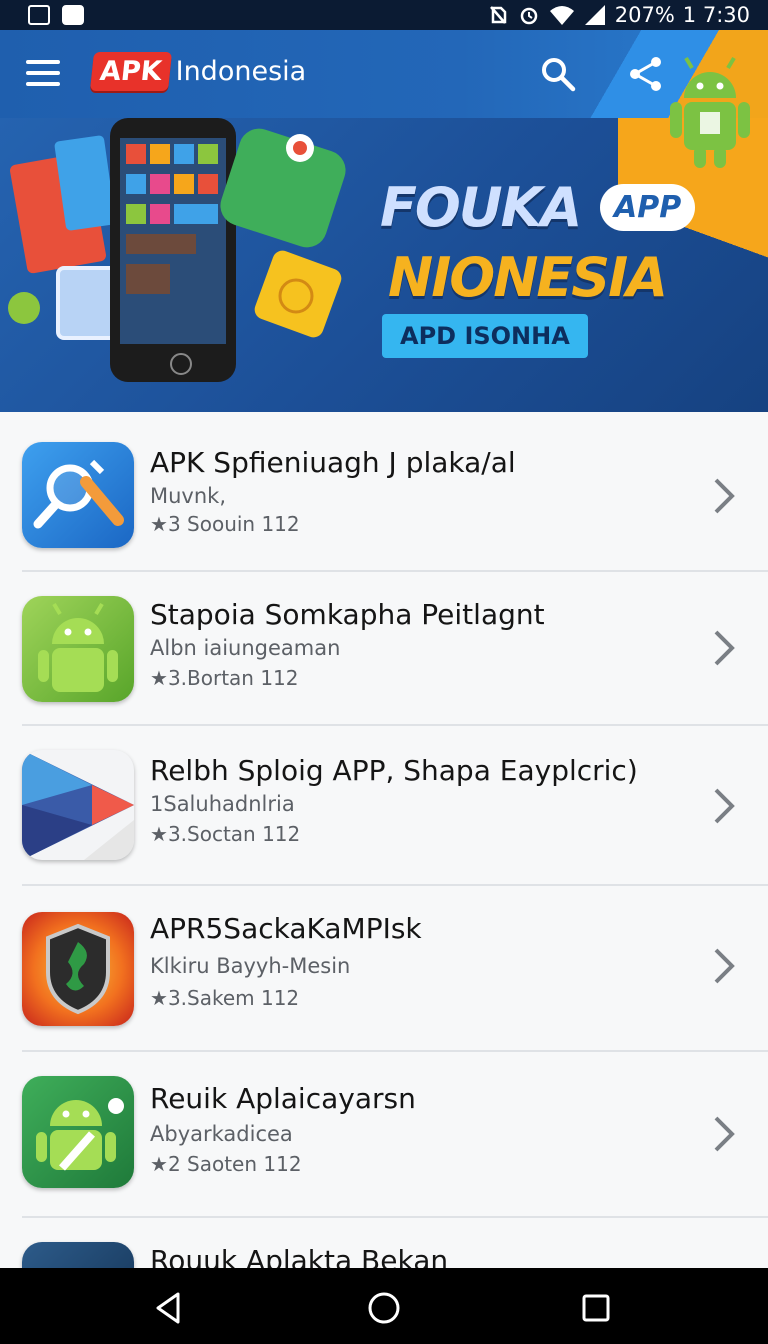 The width and height of the screenshot is (768, 1344). I want to click on app-rating: ★3 Soouin 112, so click(225, 524).